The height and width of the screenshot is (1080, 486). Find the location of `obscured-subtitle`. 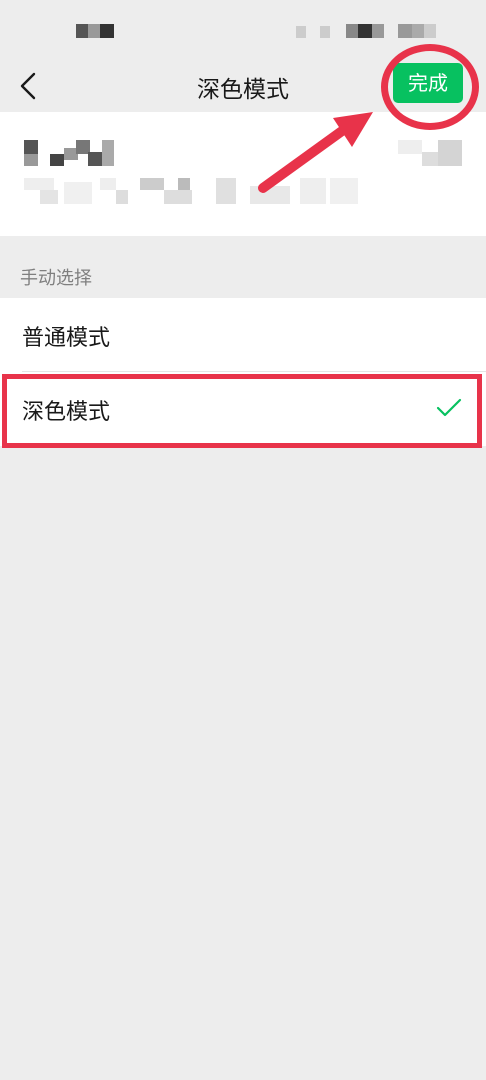

obscured-subtitle is located at coordinates (39, 184).